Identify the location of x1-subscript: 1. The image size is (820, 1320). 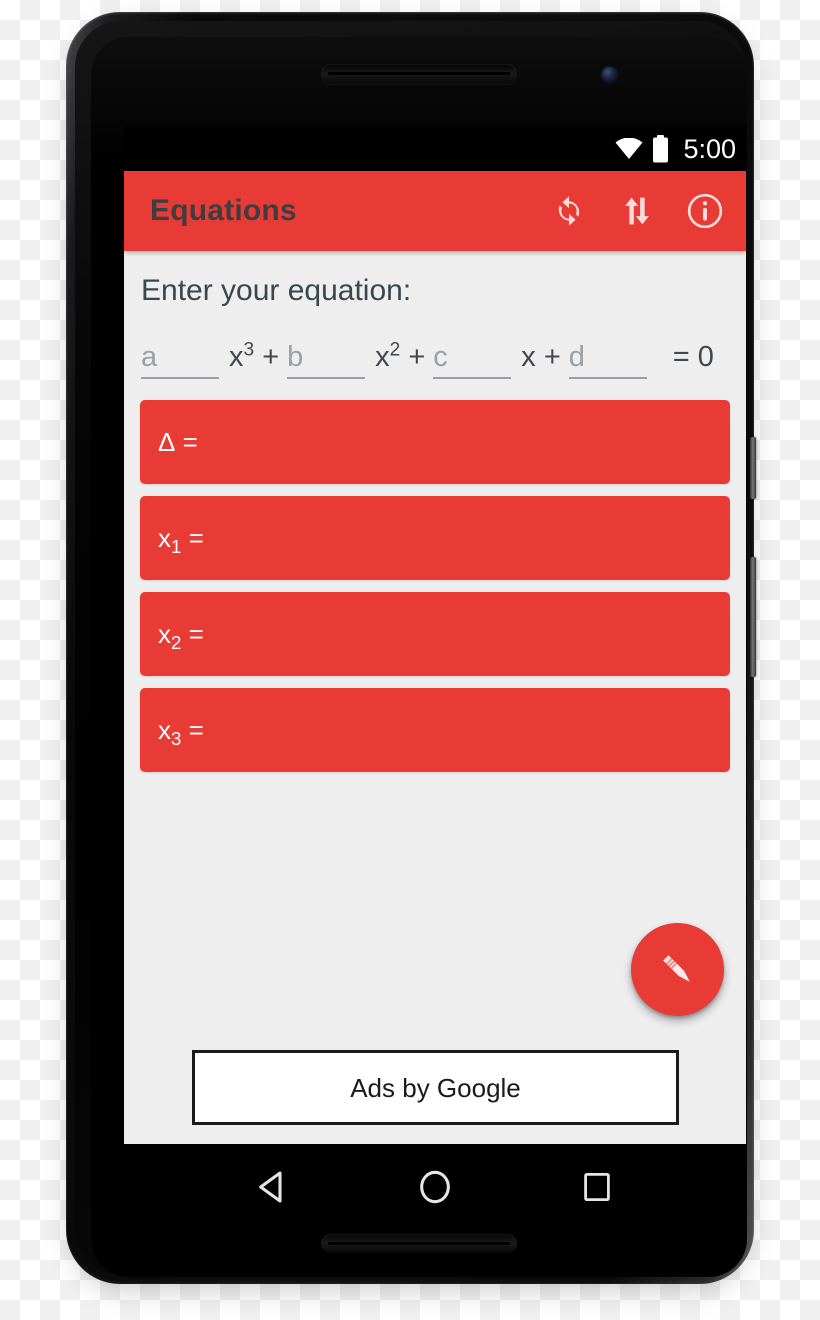
(176, 546).